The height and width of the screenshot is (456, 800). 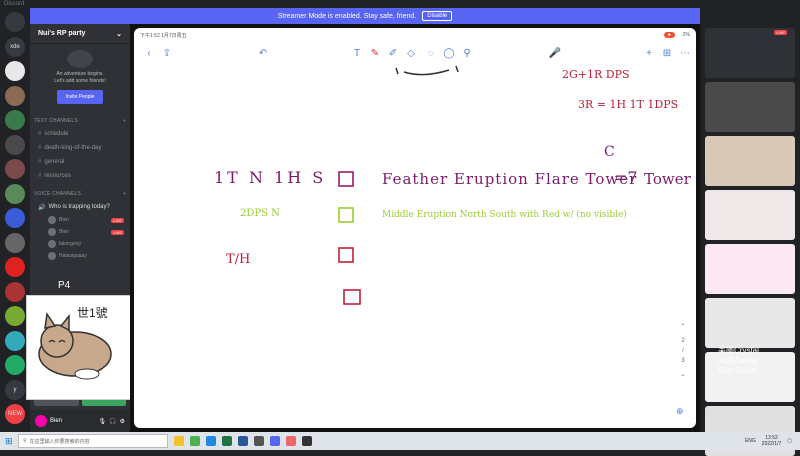 I want to click on zoom-icon: ⊕, so click(x=683, y=413).